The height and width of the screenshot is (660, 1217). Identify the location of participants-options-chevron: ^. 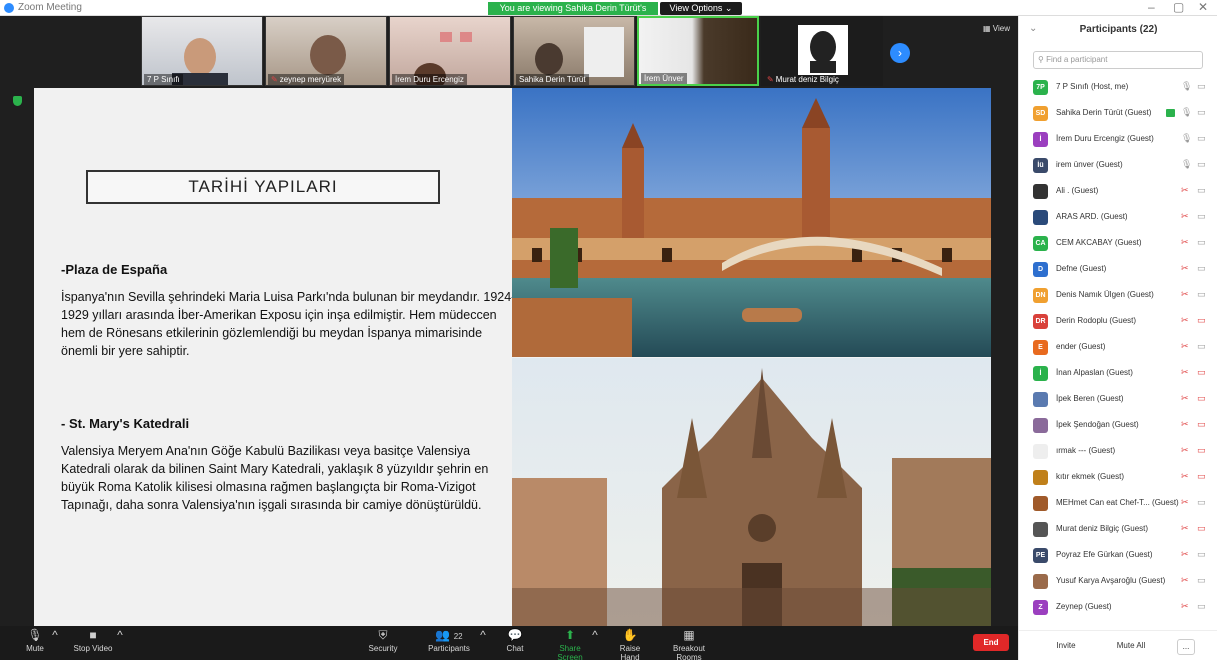
(483, 643).